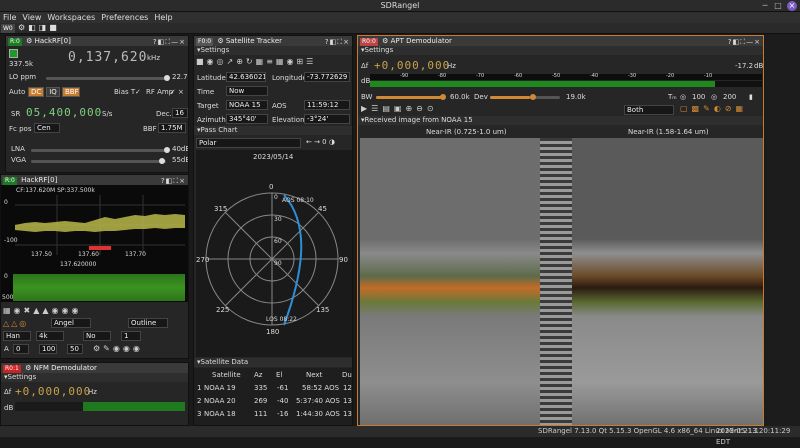 This screenshot has width=800, height=448. I want to click on received-image-section: ▾Received image from NOAA 15, so click(560, 120).